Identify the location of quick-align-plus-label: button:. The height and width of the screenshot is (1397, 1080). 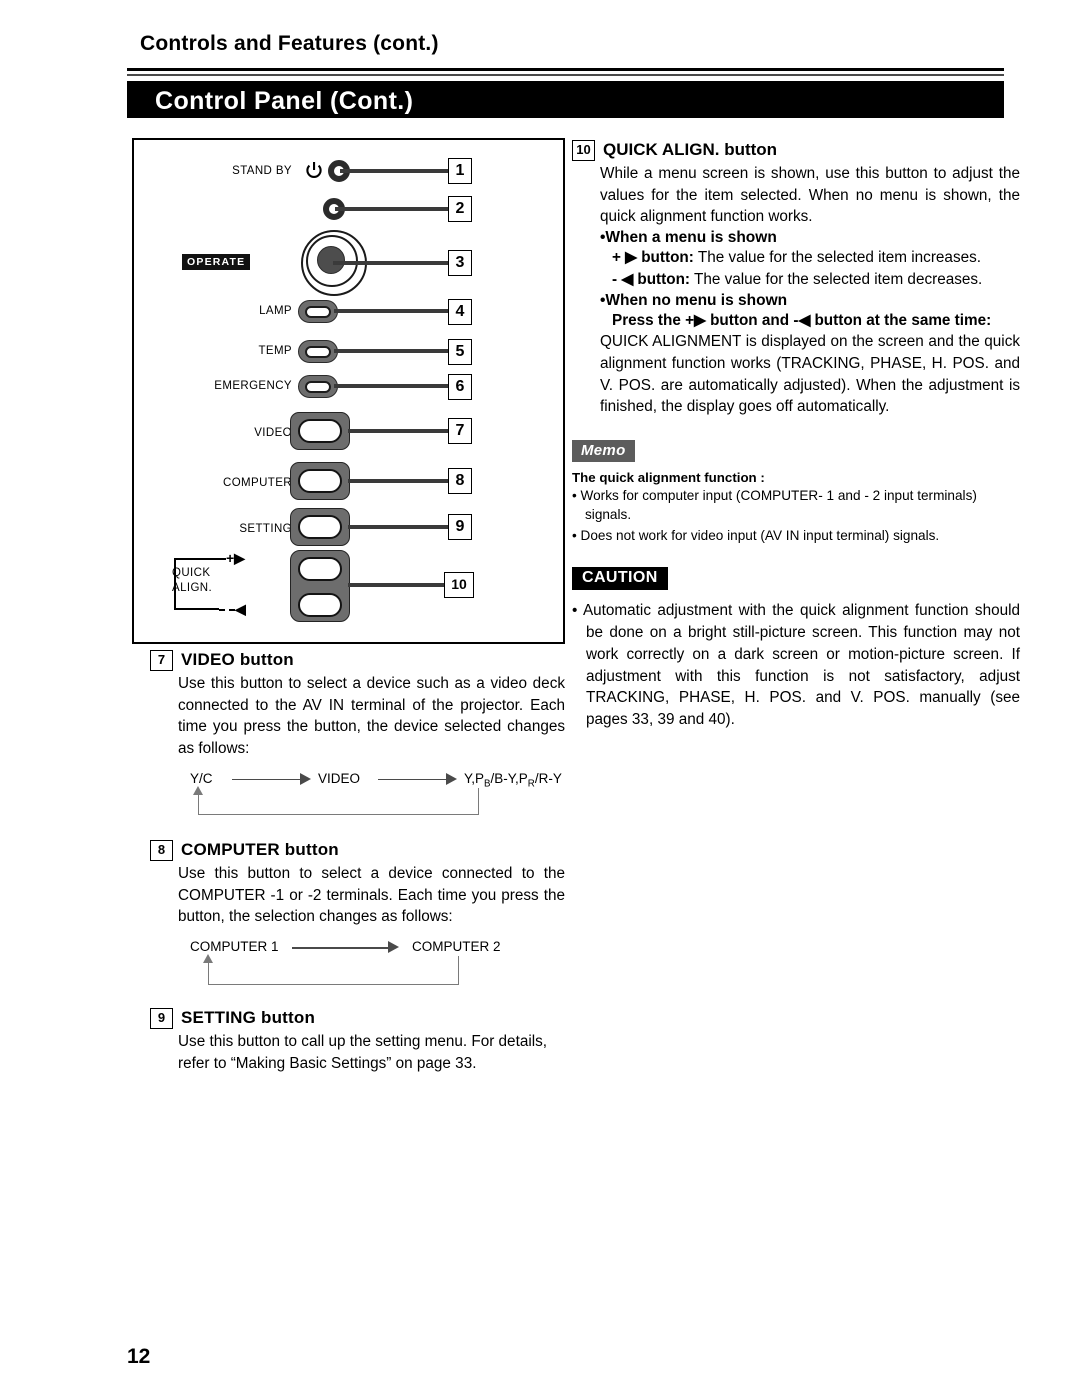
(667, 258).